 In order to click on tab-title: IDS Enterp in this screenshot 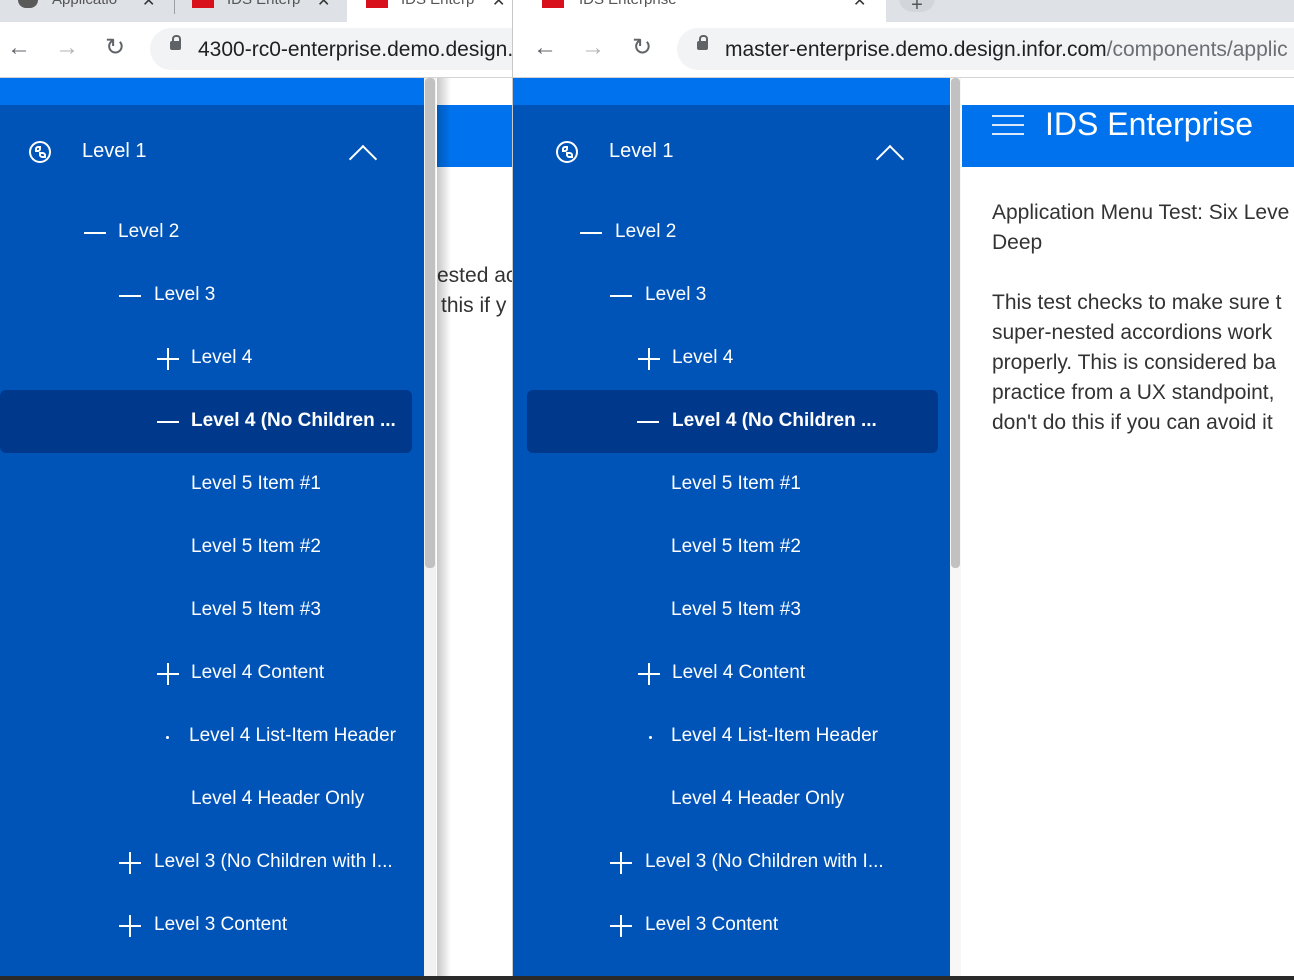, I will do `click(441, 4)`.